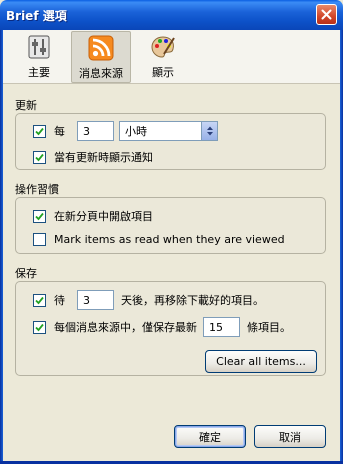  I want to click on storage-keep-prefix: 每個消息來源中，僅保存最新, so click(125, 327).